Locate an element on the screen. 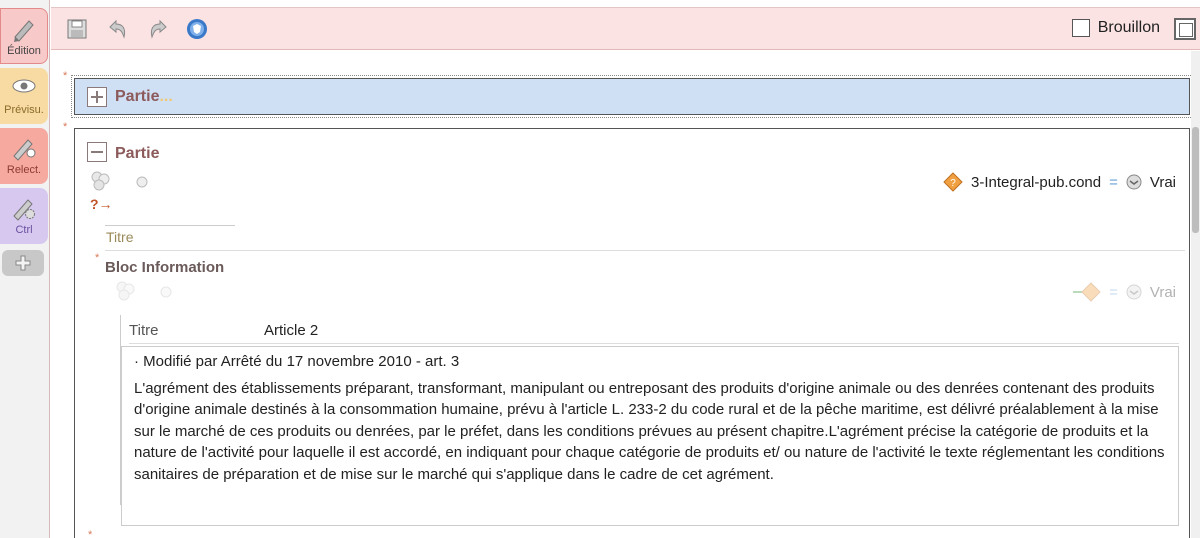 The width and height of the screenshot is (1200, 538). article-title-label: Titre is located at coordinates (144, 330).